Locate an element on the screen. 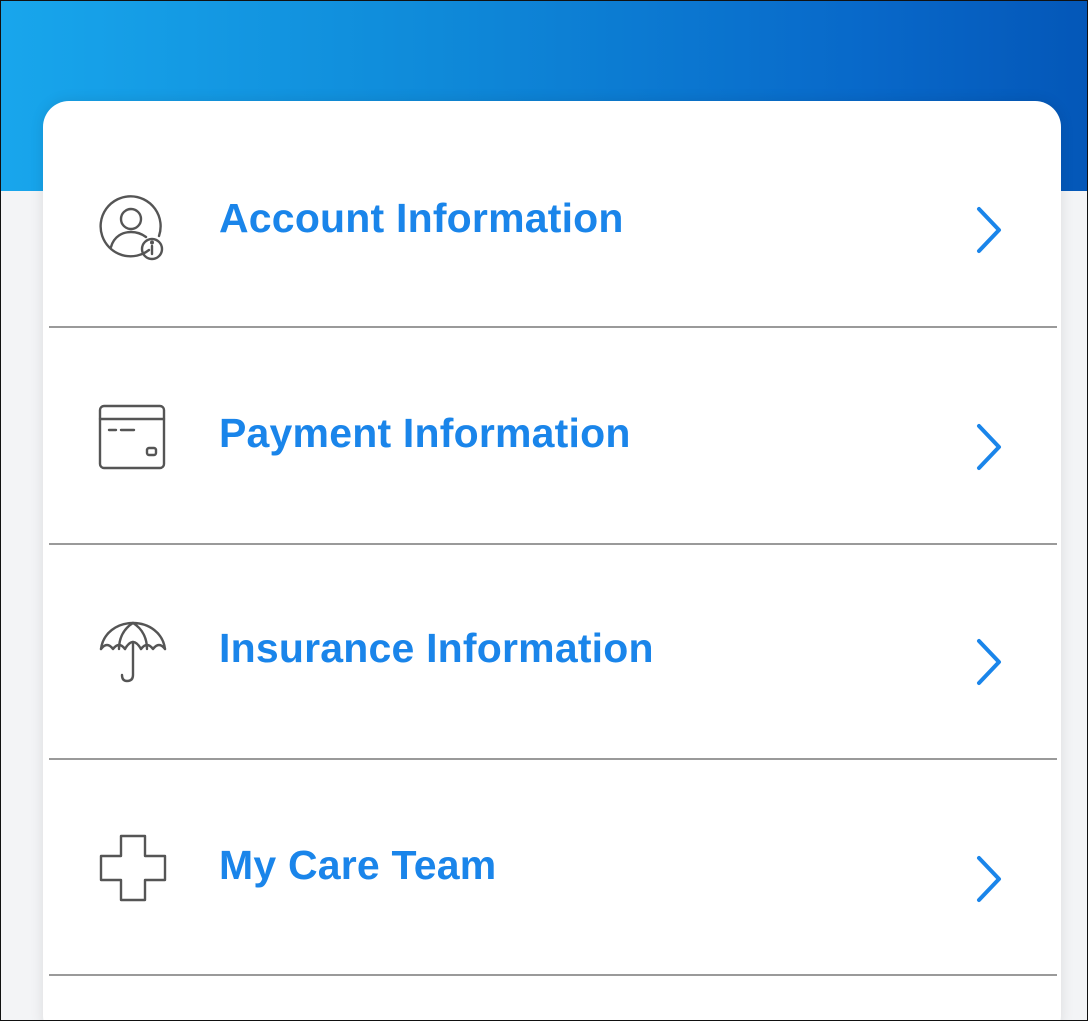 The height and width of the screenshot is (1021, 1088). menu-item-label: Insurance Information is located at coordinates (436, 648).